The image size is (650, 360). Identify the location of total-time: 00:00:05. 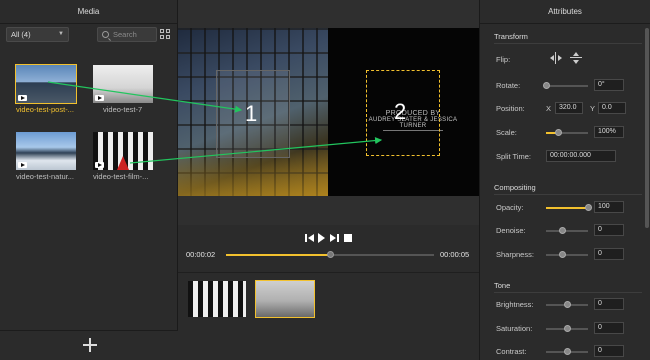
(455, 254).